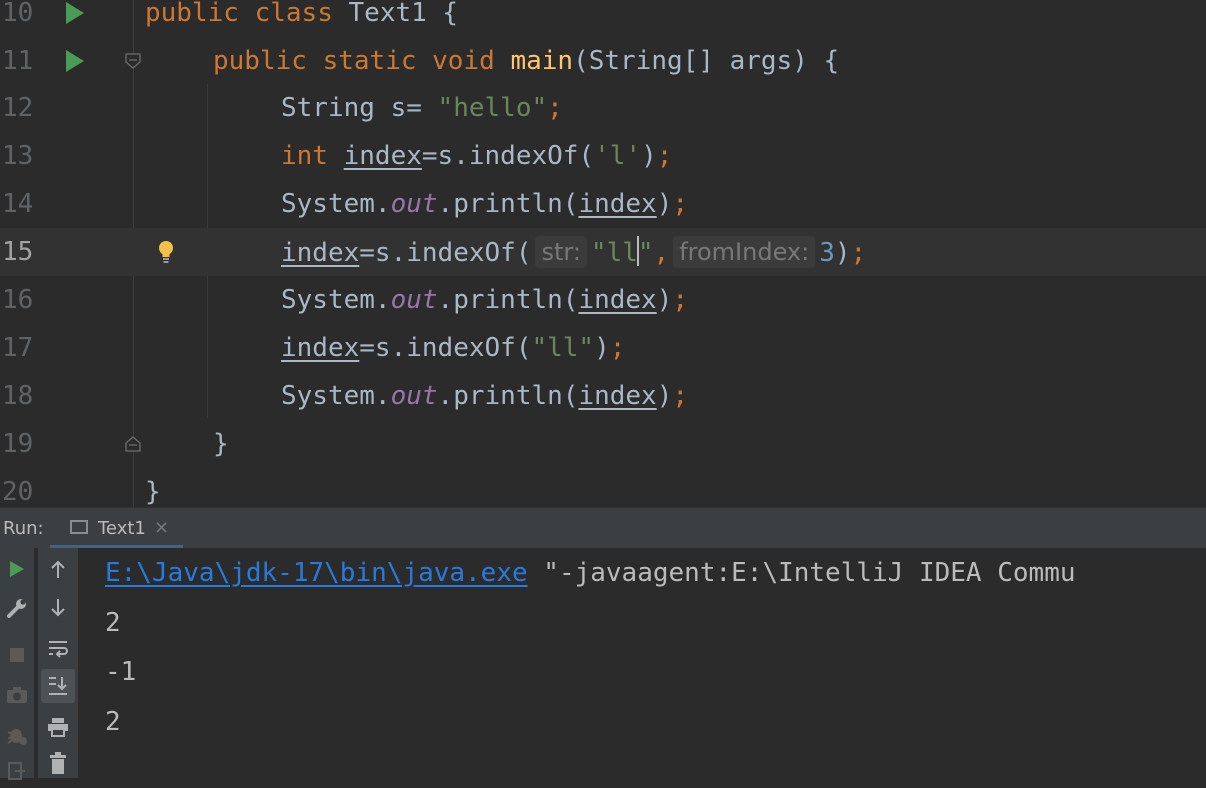 This screenshot has height=788, width=1206. Describe the element at coordinates (603, 444) in the screenshot. I see `code-line: 19 }` at that location.